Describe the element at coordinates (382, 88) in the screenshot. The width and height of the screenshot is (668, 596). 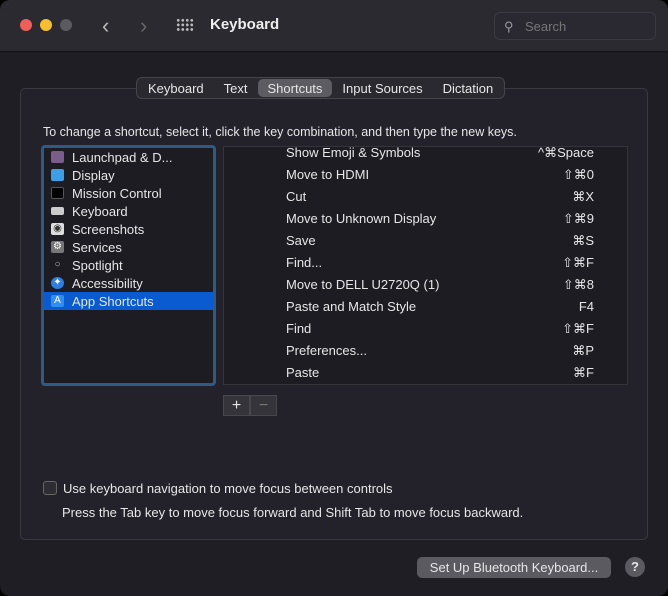
I see `tab-input-sources: Input Sources` at that location.